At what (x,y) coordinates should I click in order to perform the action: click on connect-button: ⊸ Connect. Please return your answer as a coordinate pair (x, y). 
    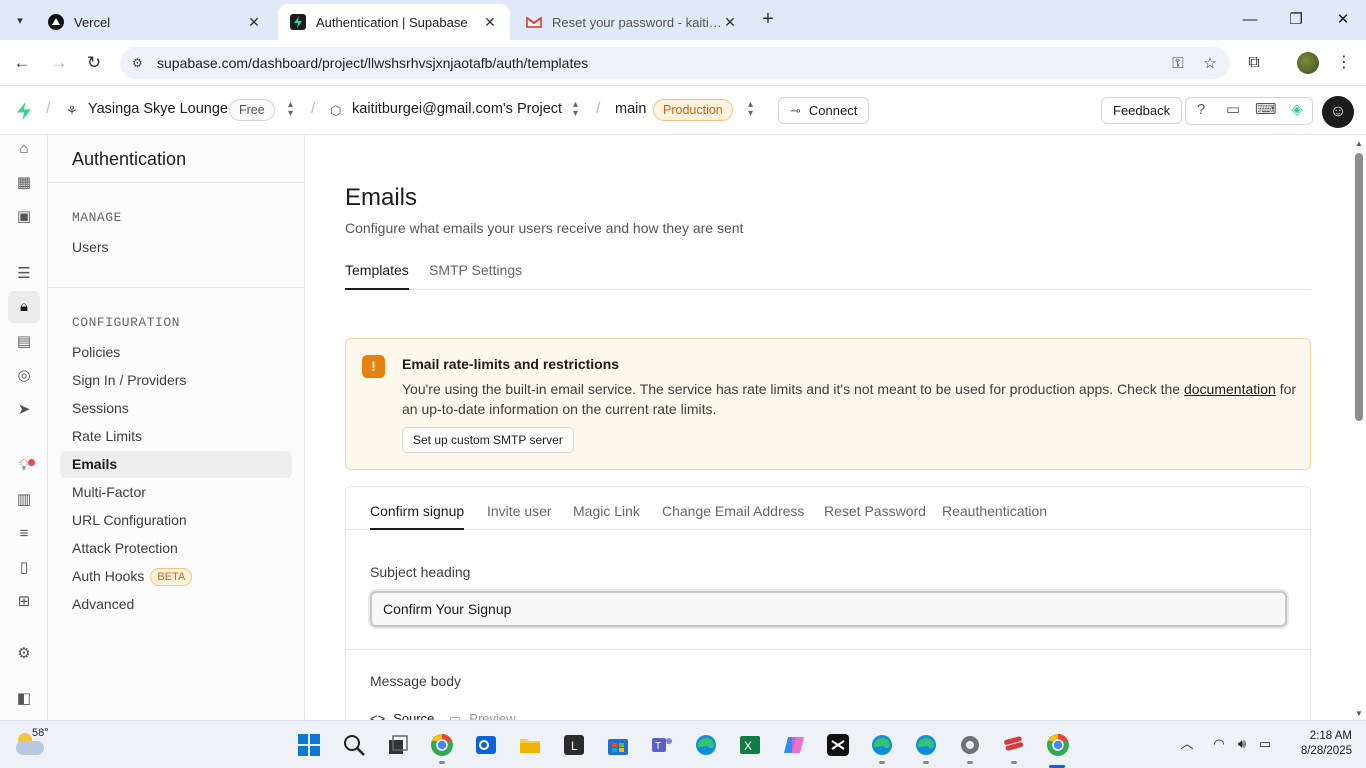
    Looking at the image, I should click on (824, 110).